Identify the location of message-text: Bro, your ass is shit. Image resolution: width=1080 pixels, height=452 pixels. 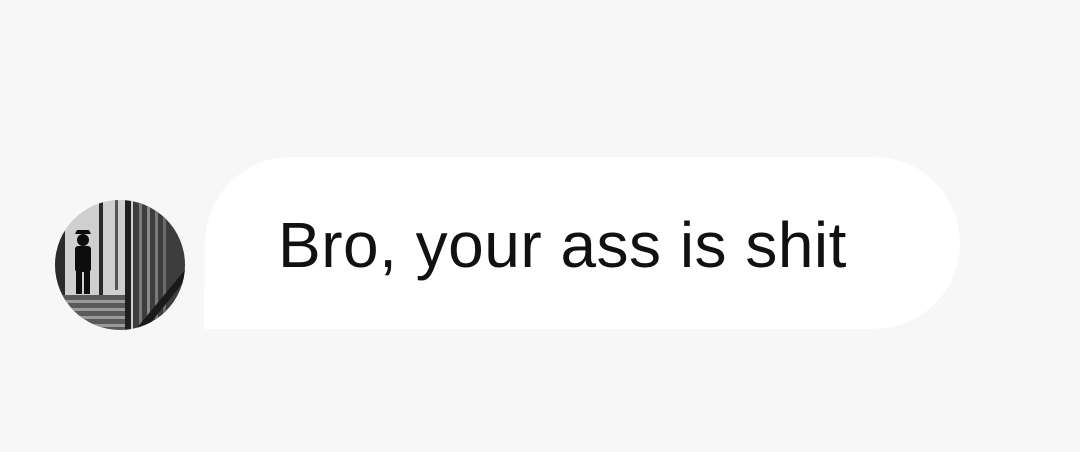
(562, 245).